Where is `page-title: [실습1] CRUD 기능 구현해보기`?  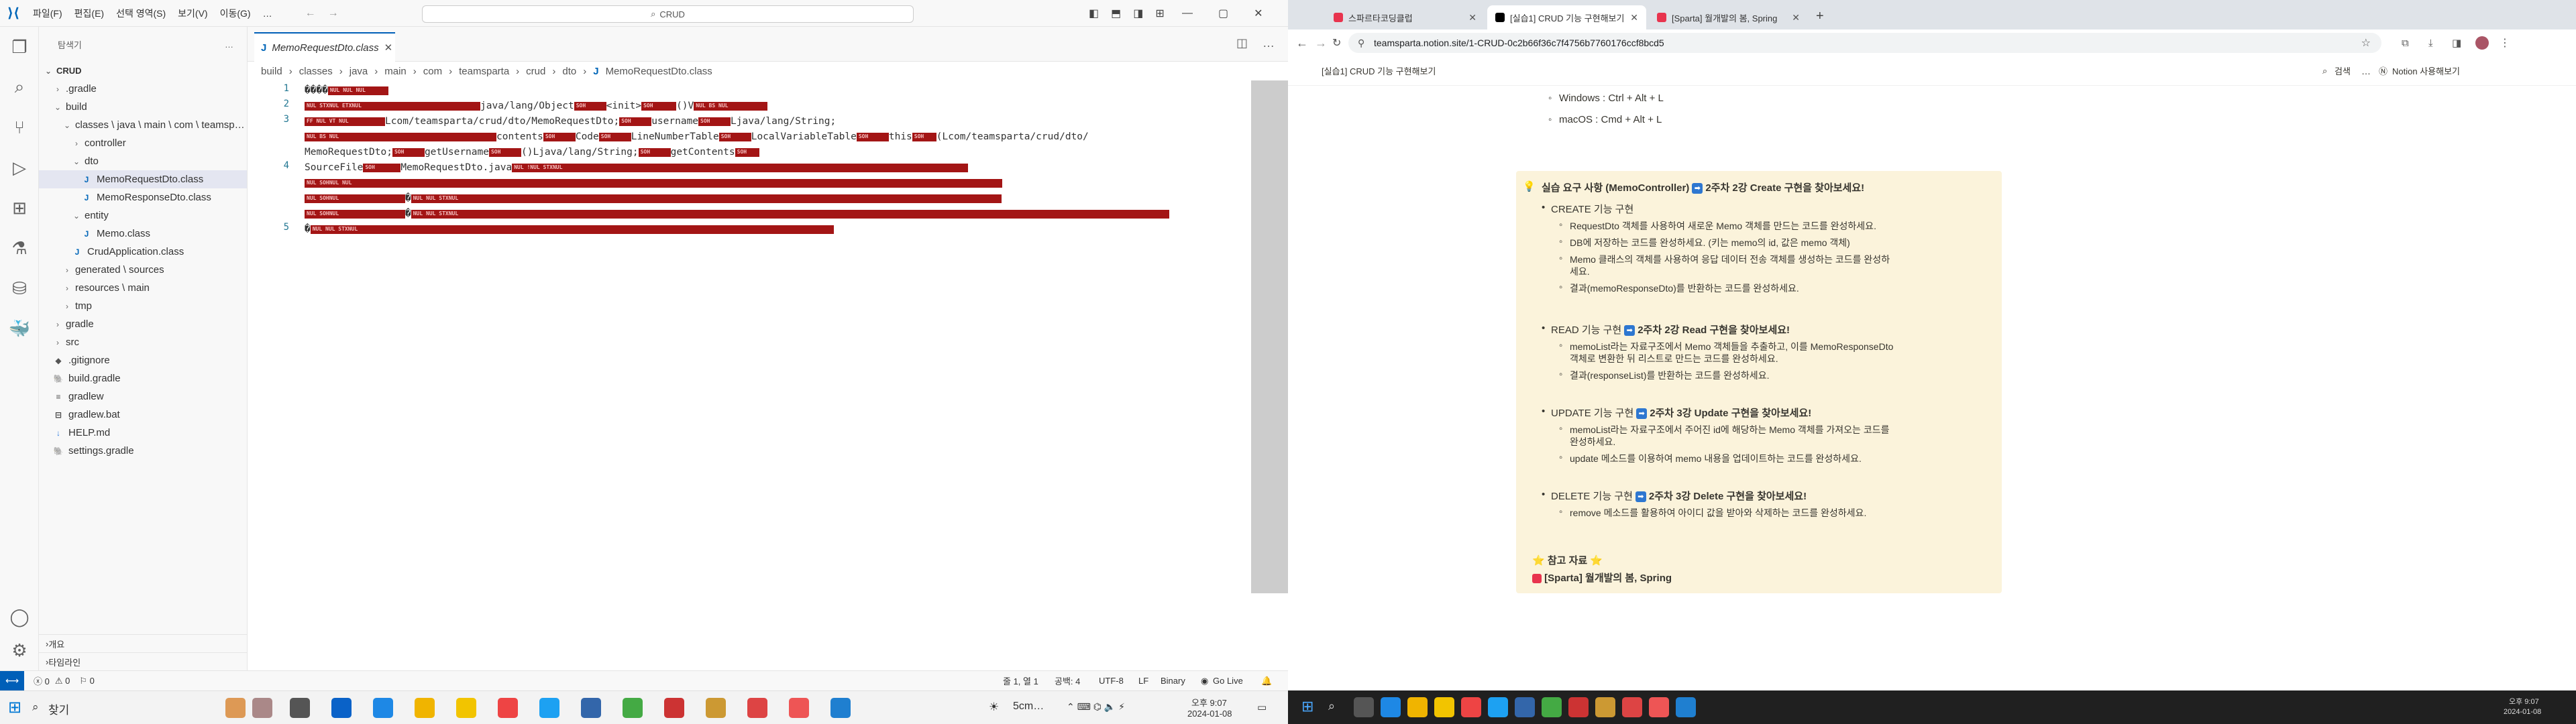
page-title: [실습1] CRUD 기능 구현해보기 is located at coordinates (1379, 70).